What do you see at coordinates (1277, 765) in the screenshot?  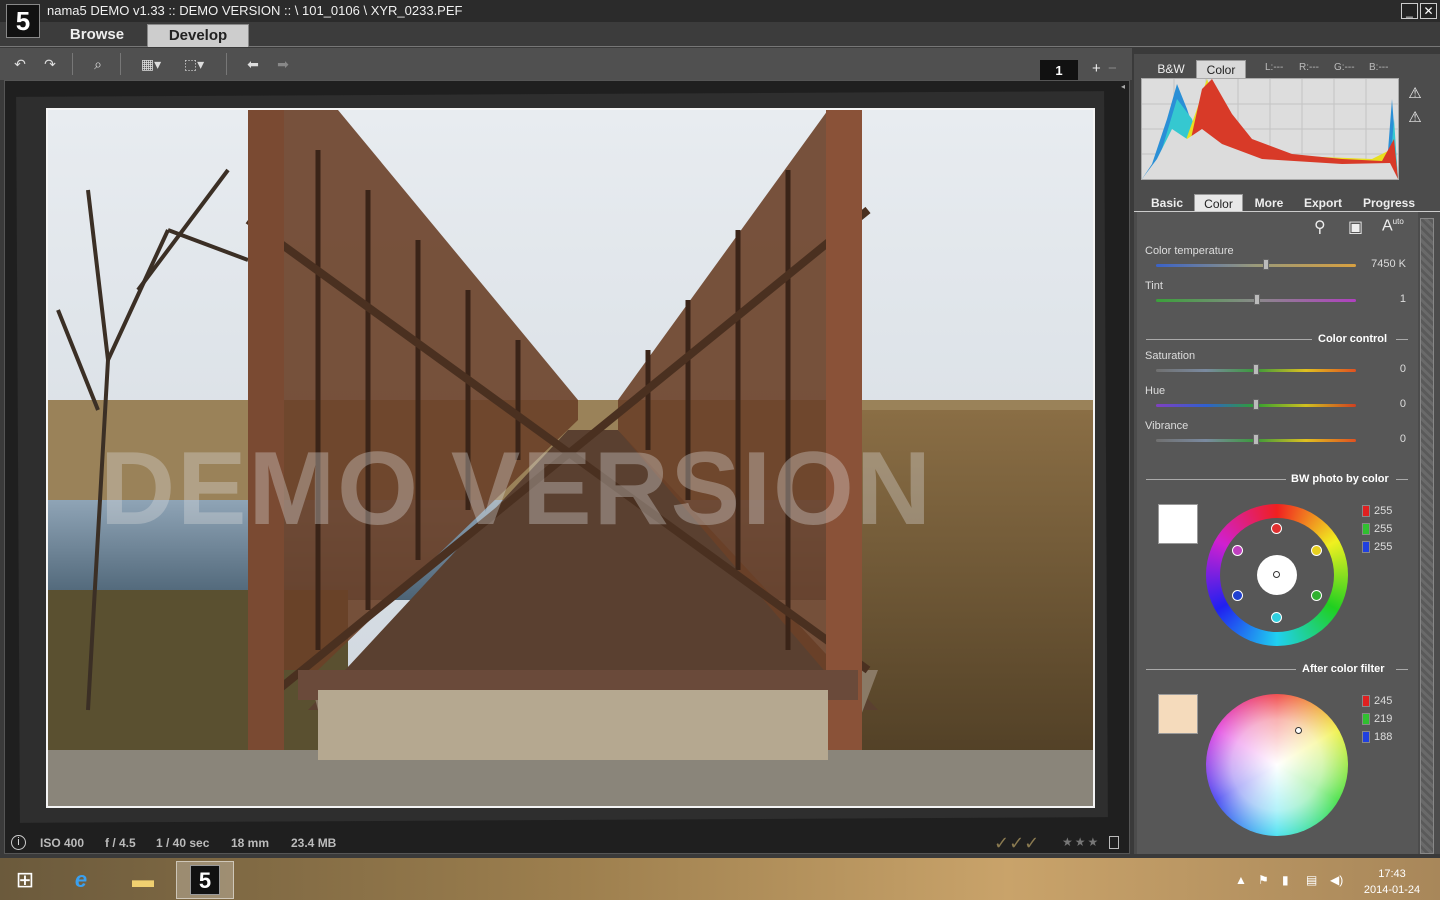 I see `after-filter-wheel` at bounding box center [1277, 765].